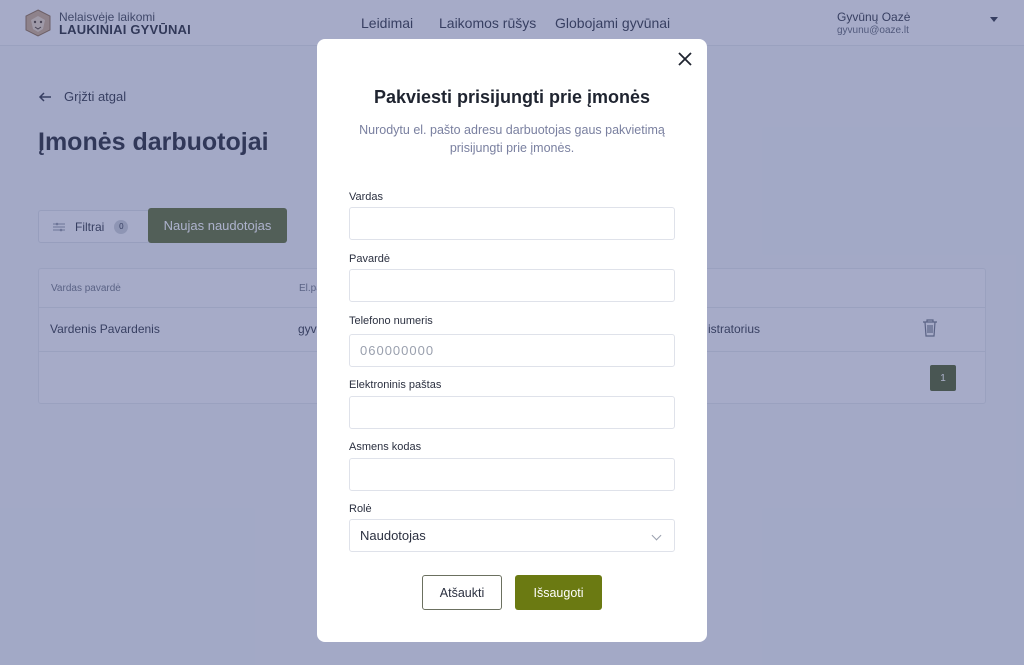  I want to click on email-input, so click(512, 412).